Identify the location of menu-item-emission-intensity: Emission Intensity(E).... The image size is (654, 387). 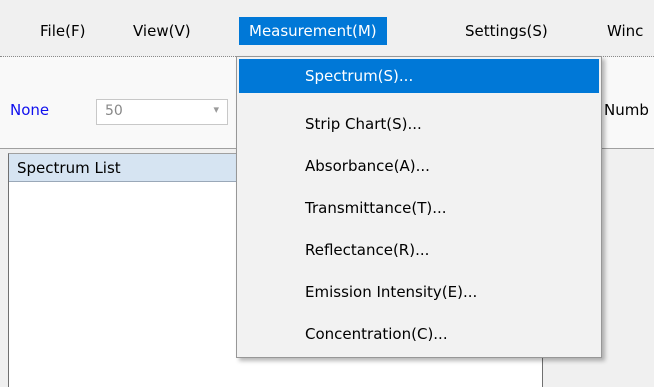
(419, 292).